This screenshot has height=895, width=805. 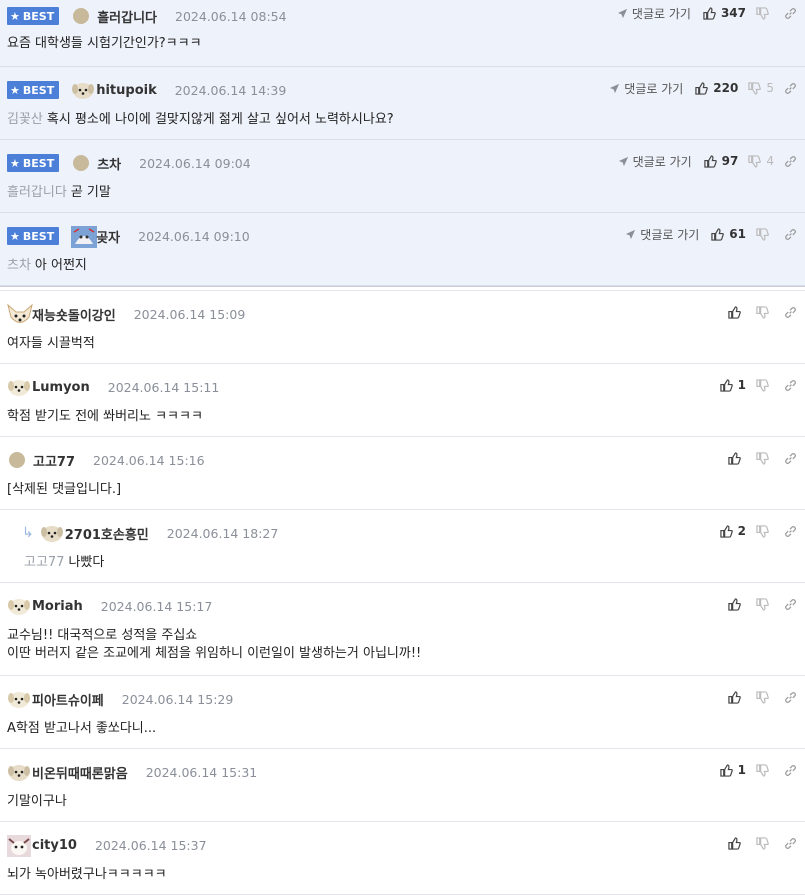 I want to click on nickname: 곶자, so click(x=108, y=236).